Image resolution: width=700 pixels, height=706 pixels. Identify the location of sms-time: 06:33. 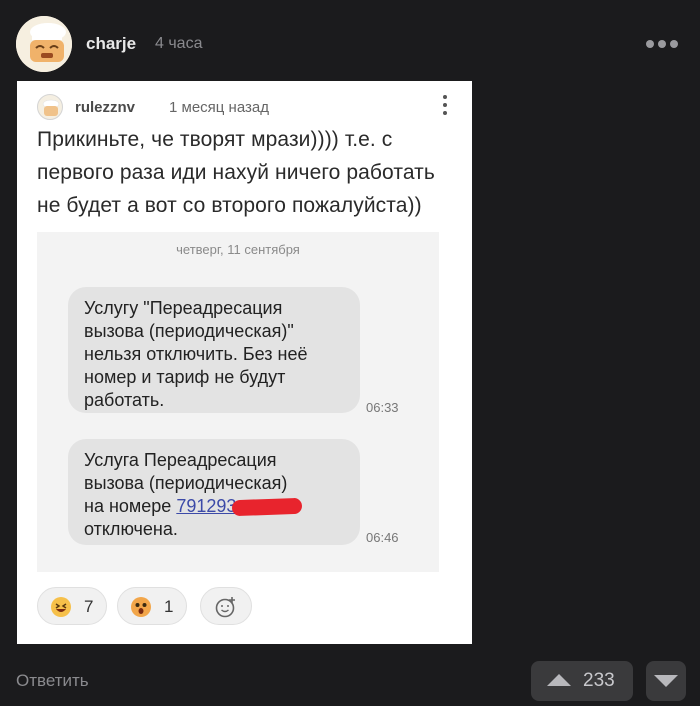
(382, 407).